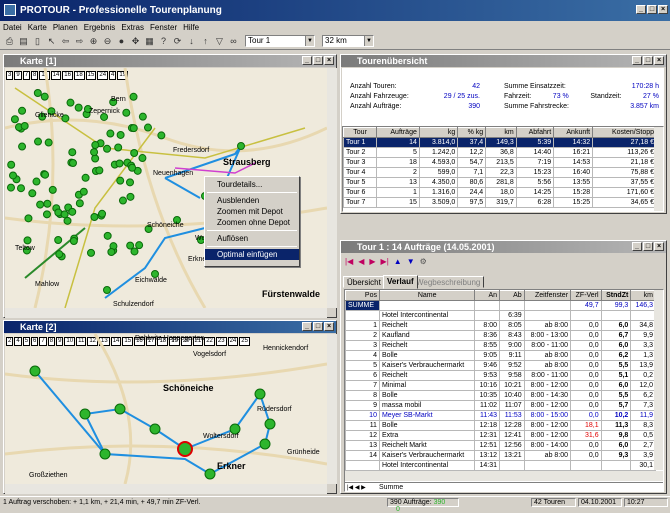  I want to click on column-header: % kg, so click(472, 132).